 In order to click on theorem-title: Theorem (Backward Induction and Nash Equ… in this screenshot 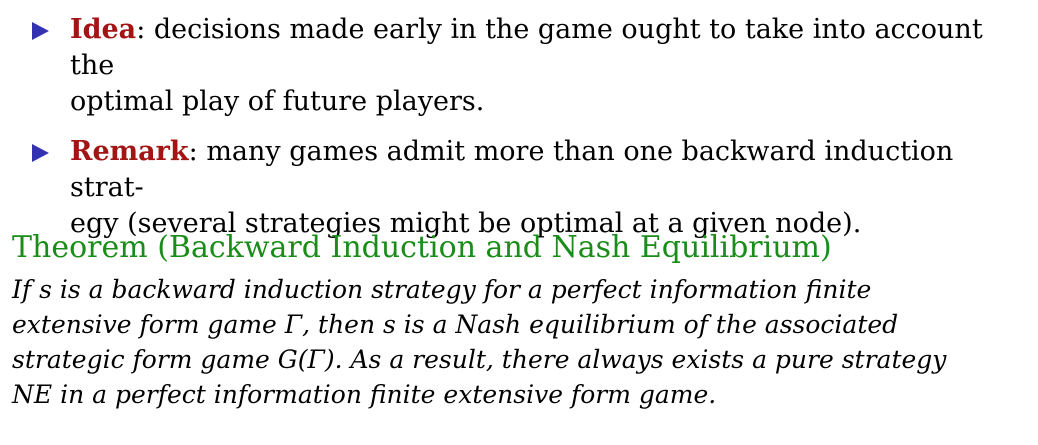, I will do `click(422, 247)`.